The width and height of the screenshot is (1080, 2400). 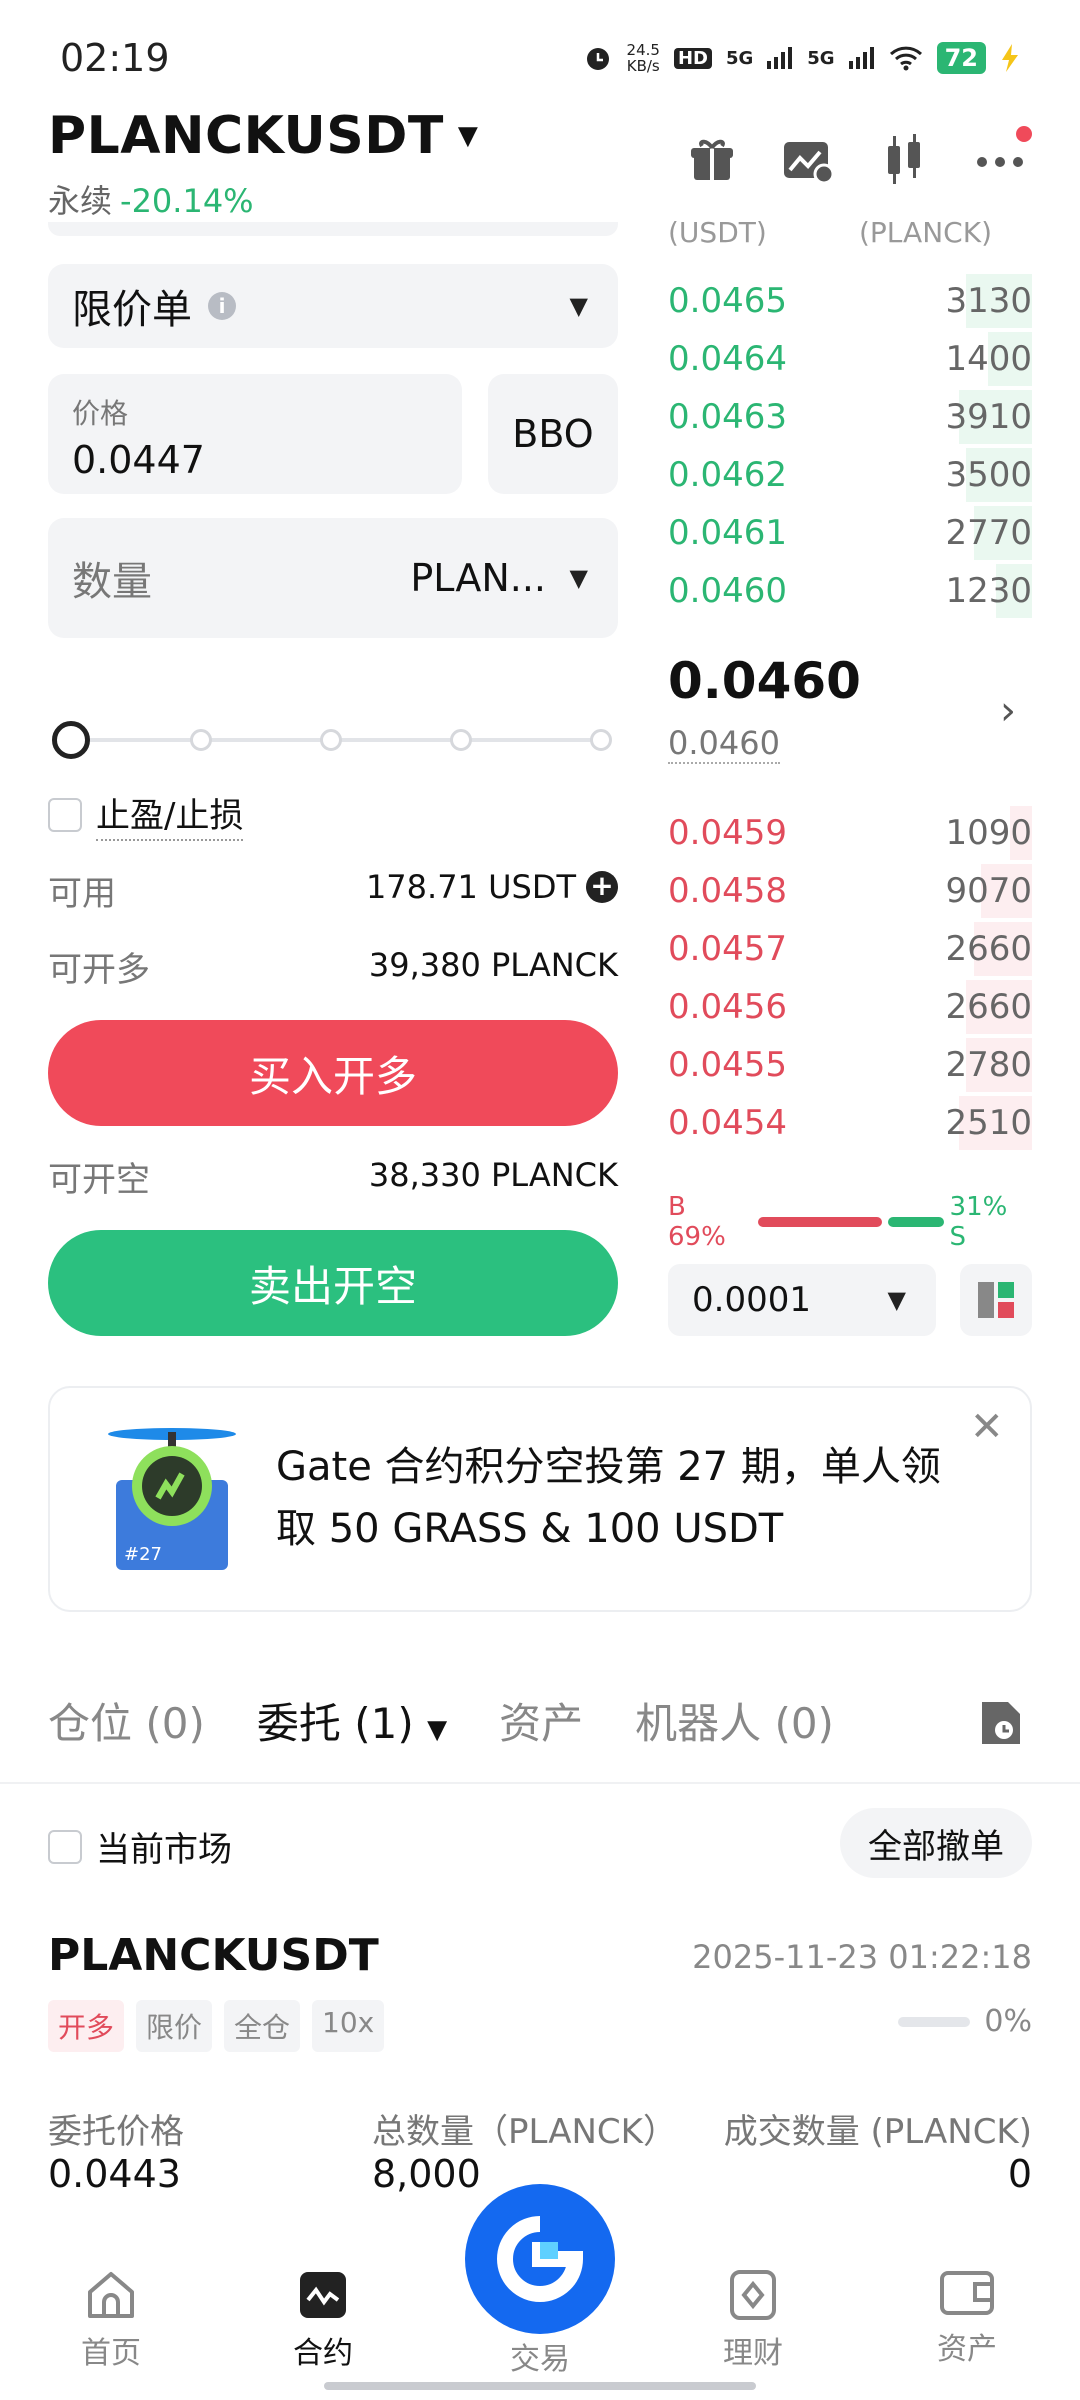 I want to click on symbol-selector: PLANCKUSDT ▼, so click(x=263, y=136).